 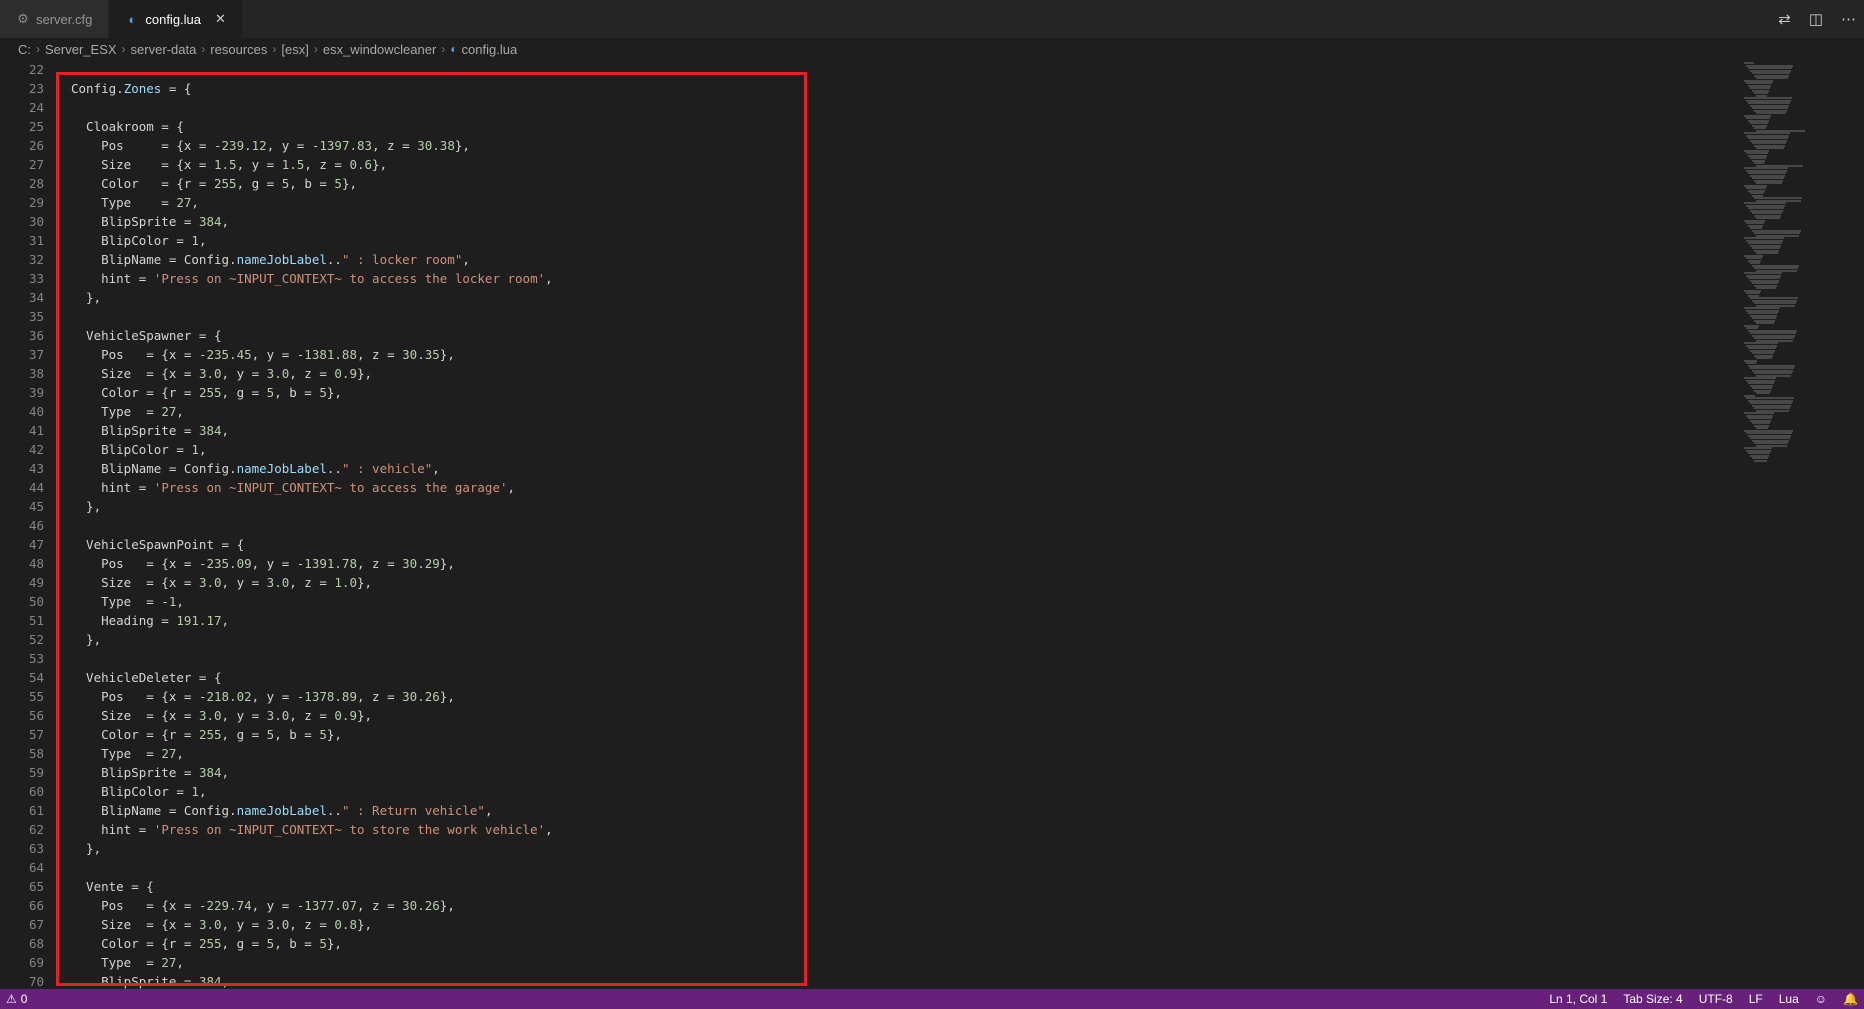 What do you see at coordinates (1857, 524) in the screenshot?
I see `vertical-scrollbar` at bounding box center [1857, 524].